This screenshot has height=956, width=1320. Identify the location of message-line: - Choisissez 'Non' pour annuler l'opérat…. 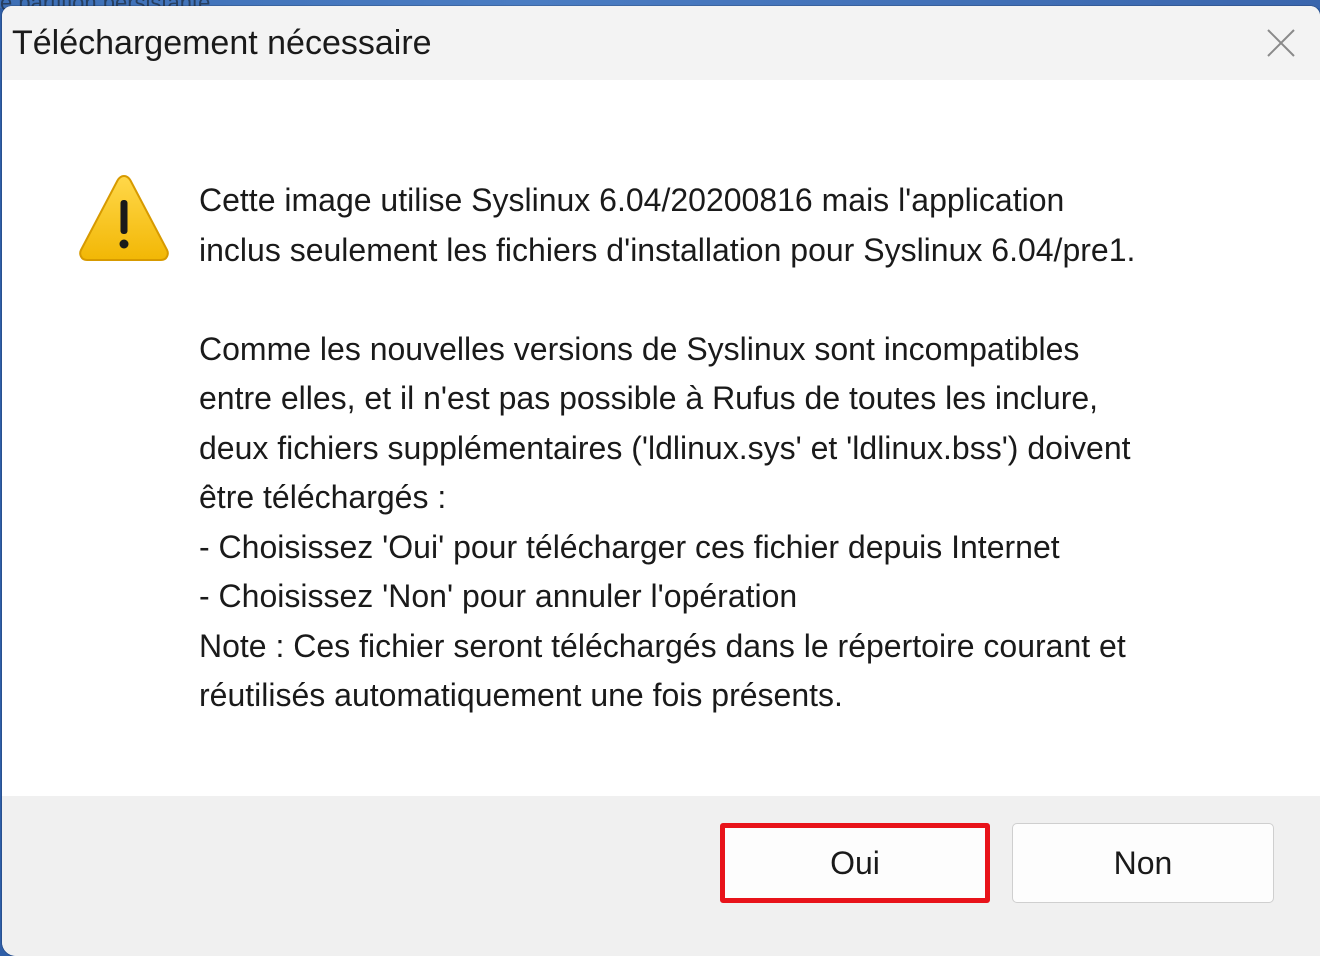
(498, 596).